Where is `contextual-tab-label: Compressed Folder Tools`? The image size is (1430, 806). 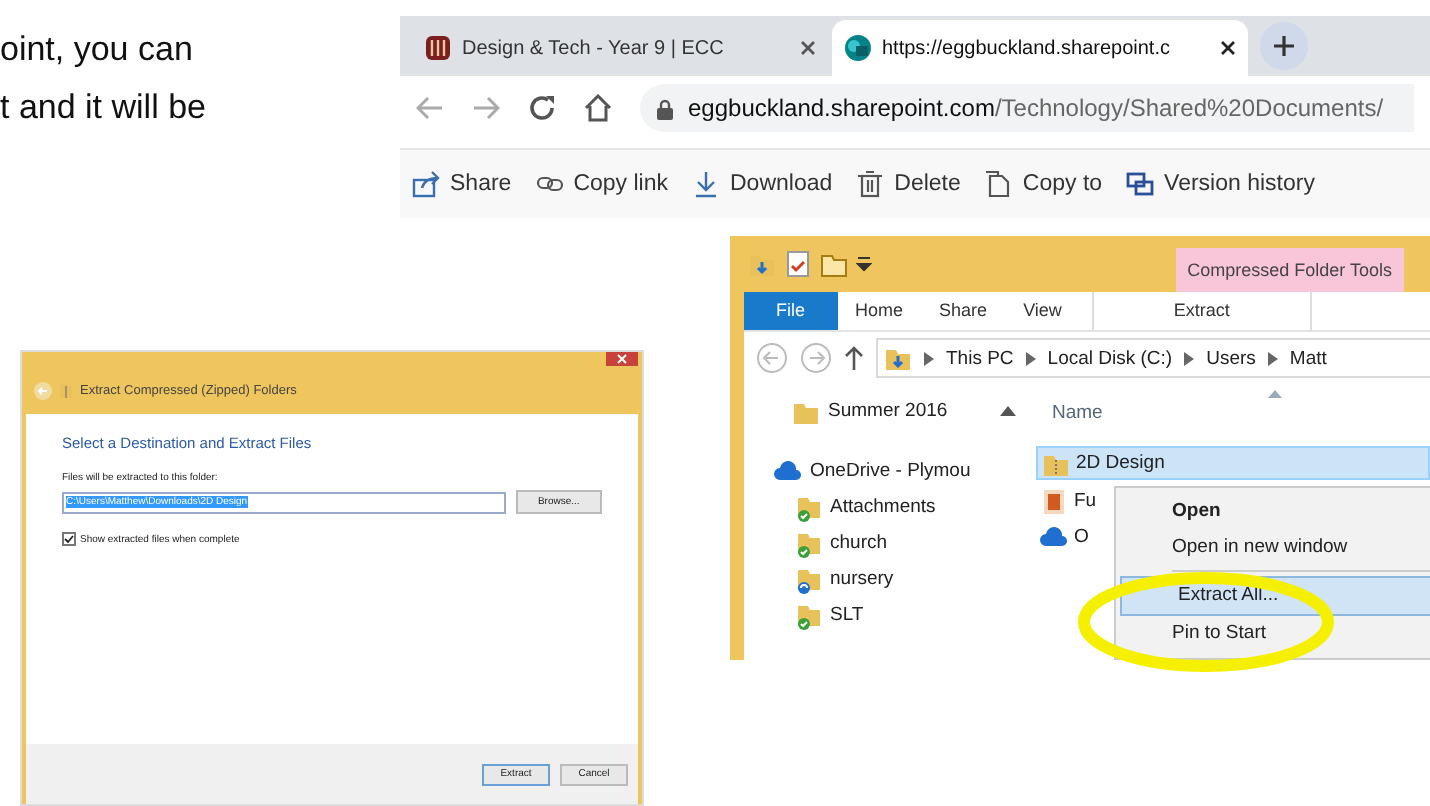
contextual-tab-label: Compressed Folder Tools is located at coordinates (1289, 270).